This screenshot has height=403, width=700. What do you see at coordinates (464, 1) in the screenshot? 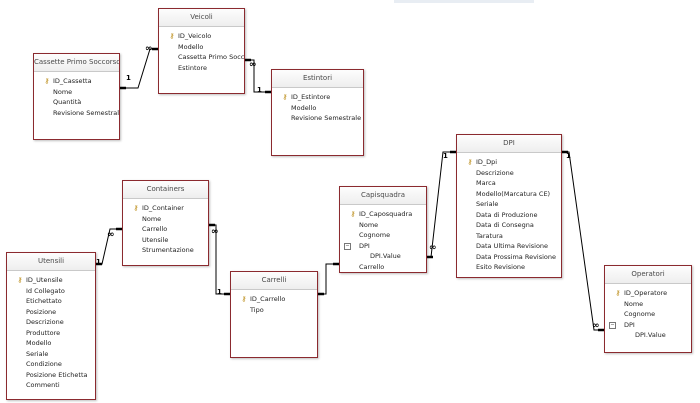
I see `toolbar-strip` at bounding box center [464, 1].